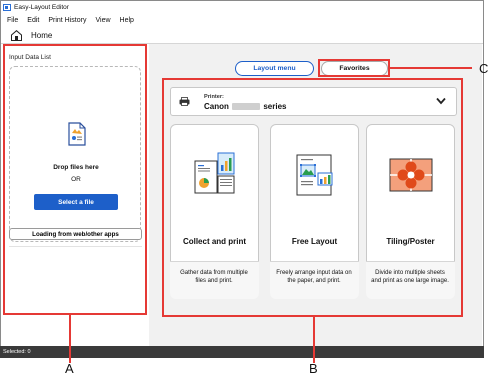 This screenshot has width=500, height=375. Describe the element at coordinates (70, 339) in the screenshot. I see `annotation-line-a` at that location.